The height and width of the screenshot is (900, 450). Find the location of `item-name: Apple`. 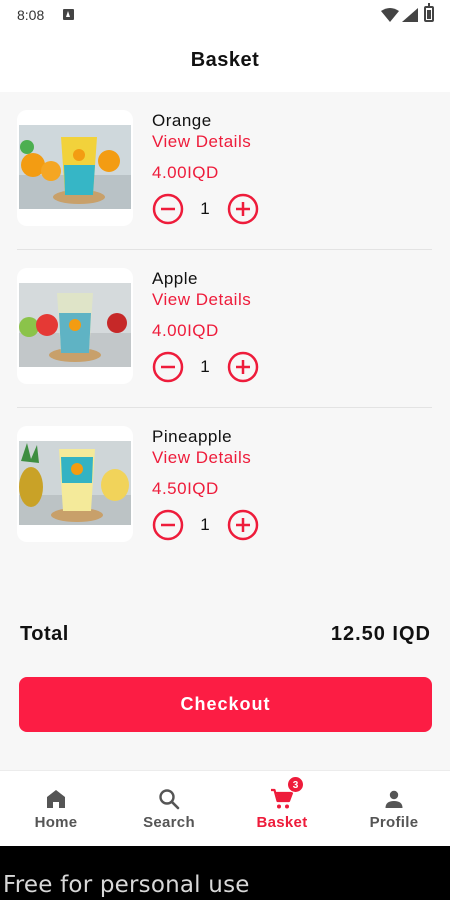

item-name: Apple is located at coordinates (175, 278).